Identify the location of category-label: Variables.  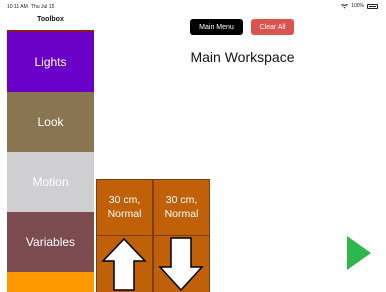
(50, 242).